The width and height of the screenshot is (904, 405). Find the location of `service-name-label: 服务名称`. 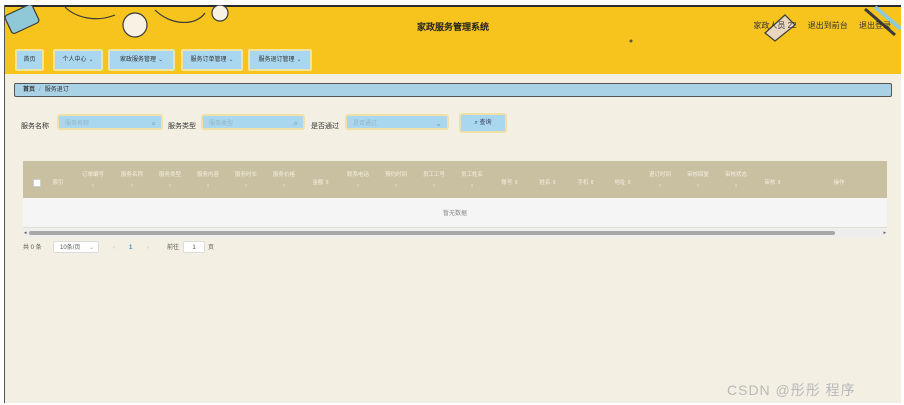

service-name-label: 服务名称 is located at coordinates (35, 126).